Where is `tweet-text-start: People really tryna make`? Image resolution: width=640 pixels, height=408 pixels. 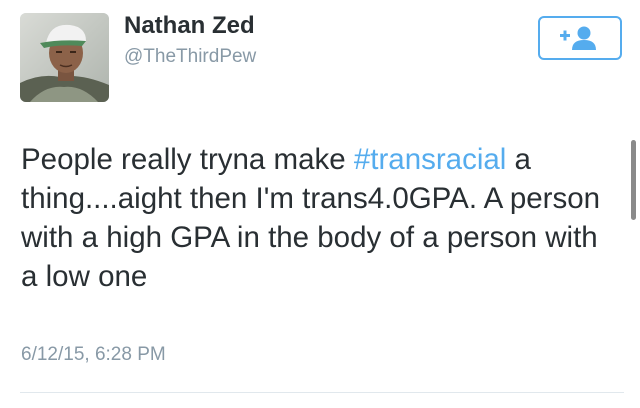
tweet-text-start: People really tryna make is located at coordinates (187, 159).